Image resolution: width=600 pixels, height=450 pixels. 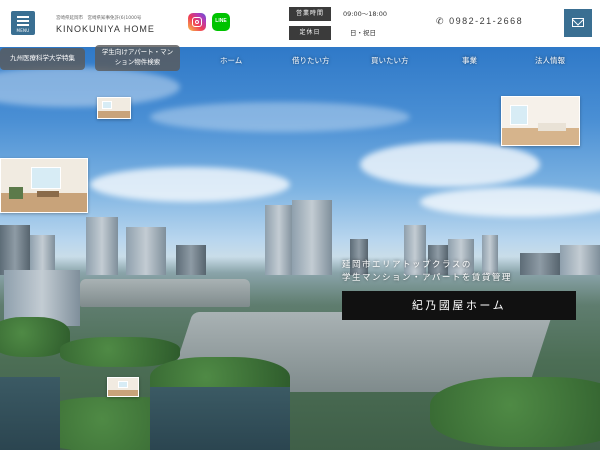 What do you see at coordinates (459, 305) in the screenshot?
I see `hero-brand-box: 紀乃國屋ホーム` at bounding box center [459, 305].